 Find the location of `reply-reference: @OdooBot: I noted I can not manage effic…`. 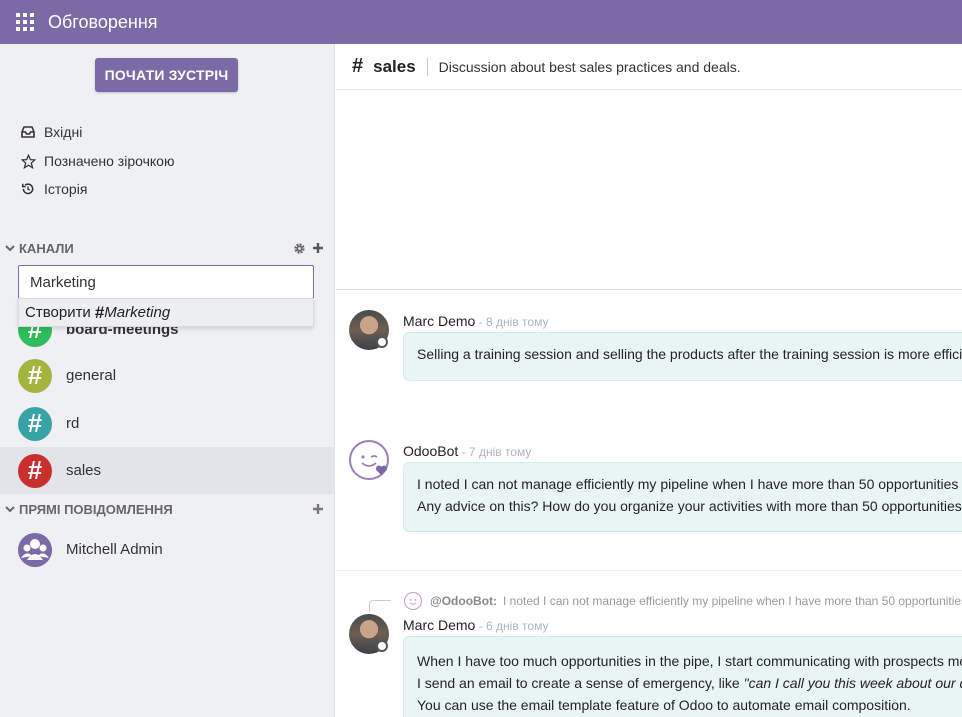

reply-reference: @OdooBot: I noted I can not manage effic… is located at coordinates (683, 601).